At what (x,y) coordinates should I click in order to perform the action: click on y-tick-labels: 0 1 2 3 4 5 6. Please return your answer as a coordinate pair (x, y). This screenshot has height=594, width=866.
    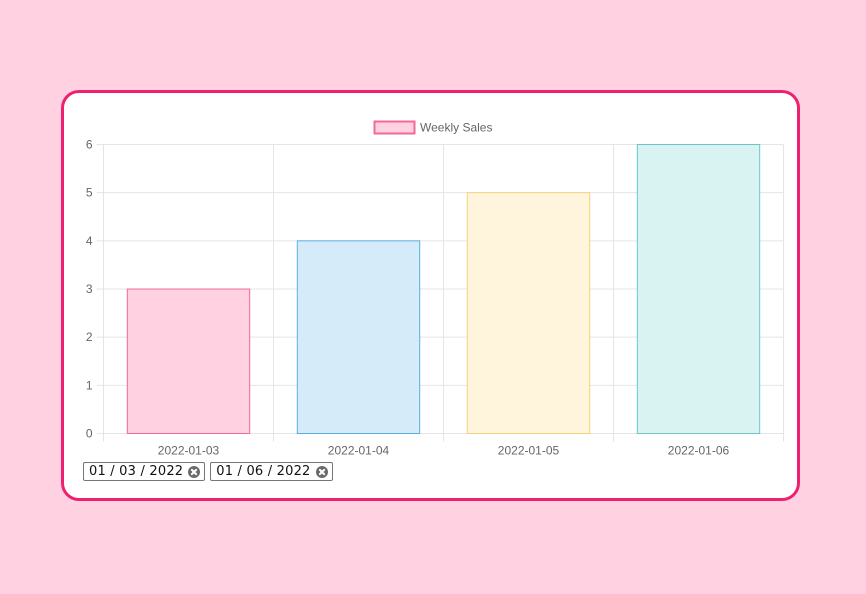
    Looking at the image, I should click on (89, 289).